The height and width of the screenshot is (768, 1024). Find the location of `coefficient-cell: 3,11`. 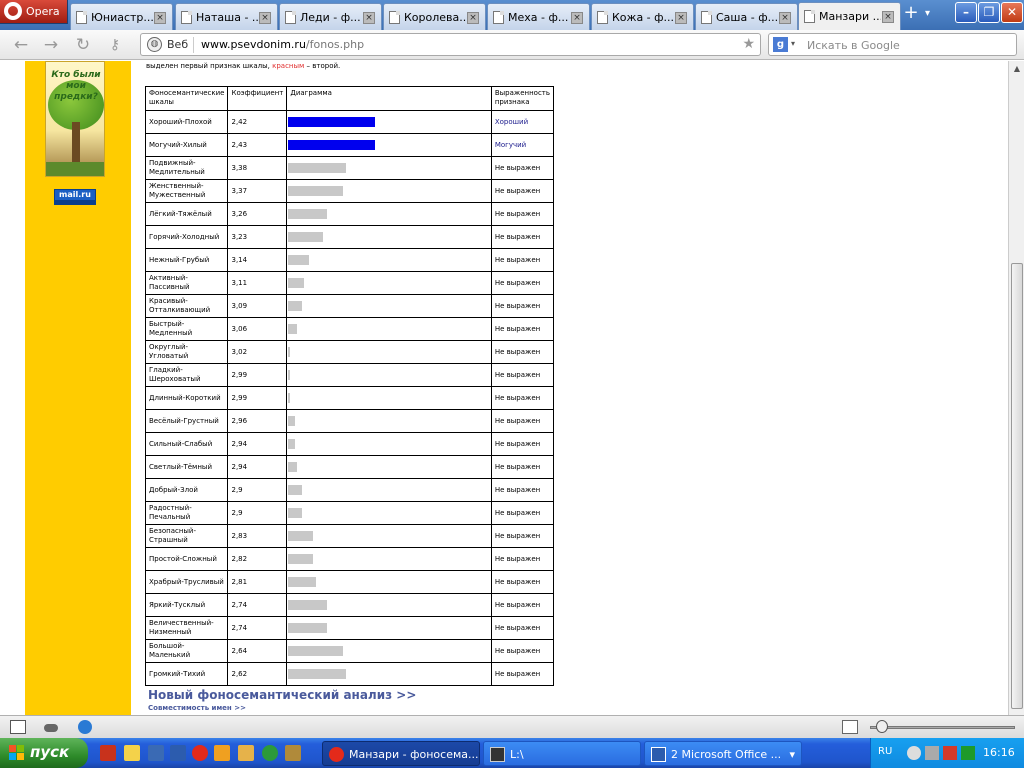

coefficient-cell: 3,11 is located at coordinates (257, 283).